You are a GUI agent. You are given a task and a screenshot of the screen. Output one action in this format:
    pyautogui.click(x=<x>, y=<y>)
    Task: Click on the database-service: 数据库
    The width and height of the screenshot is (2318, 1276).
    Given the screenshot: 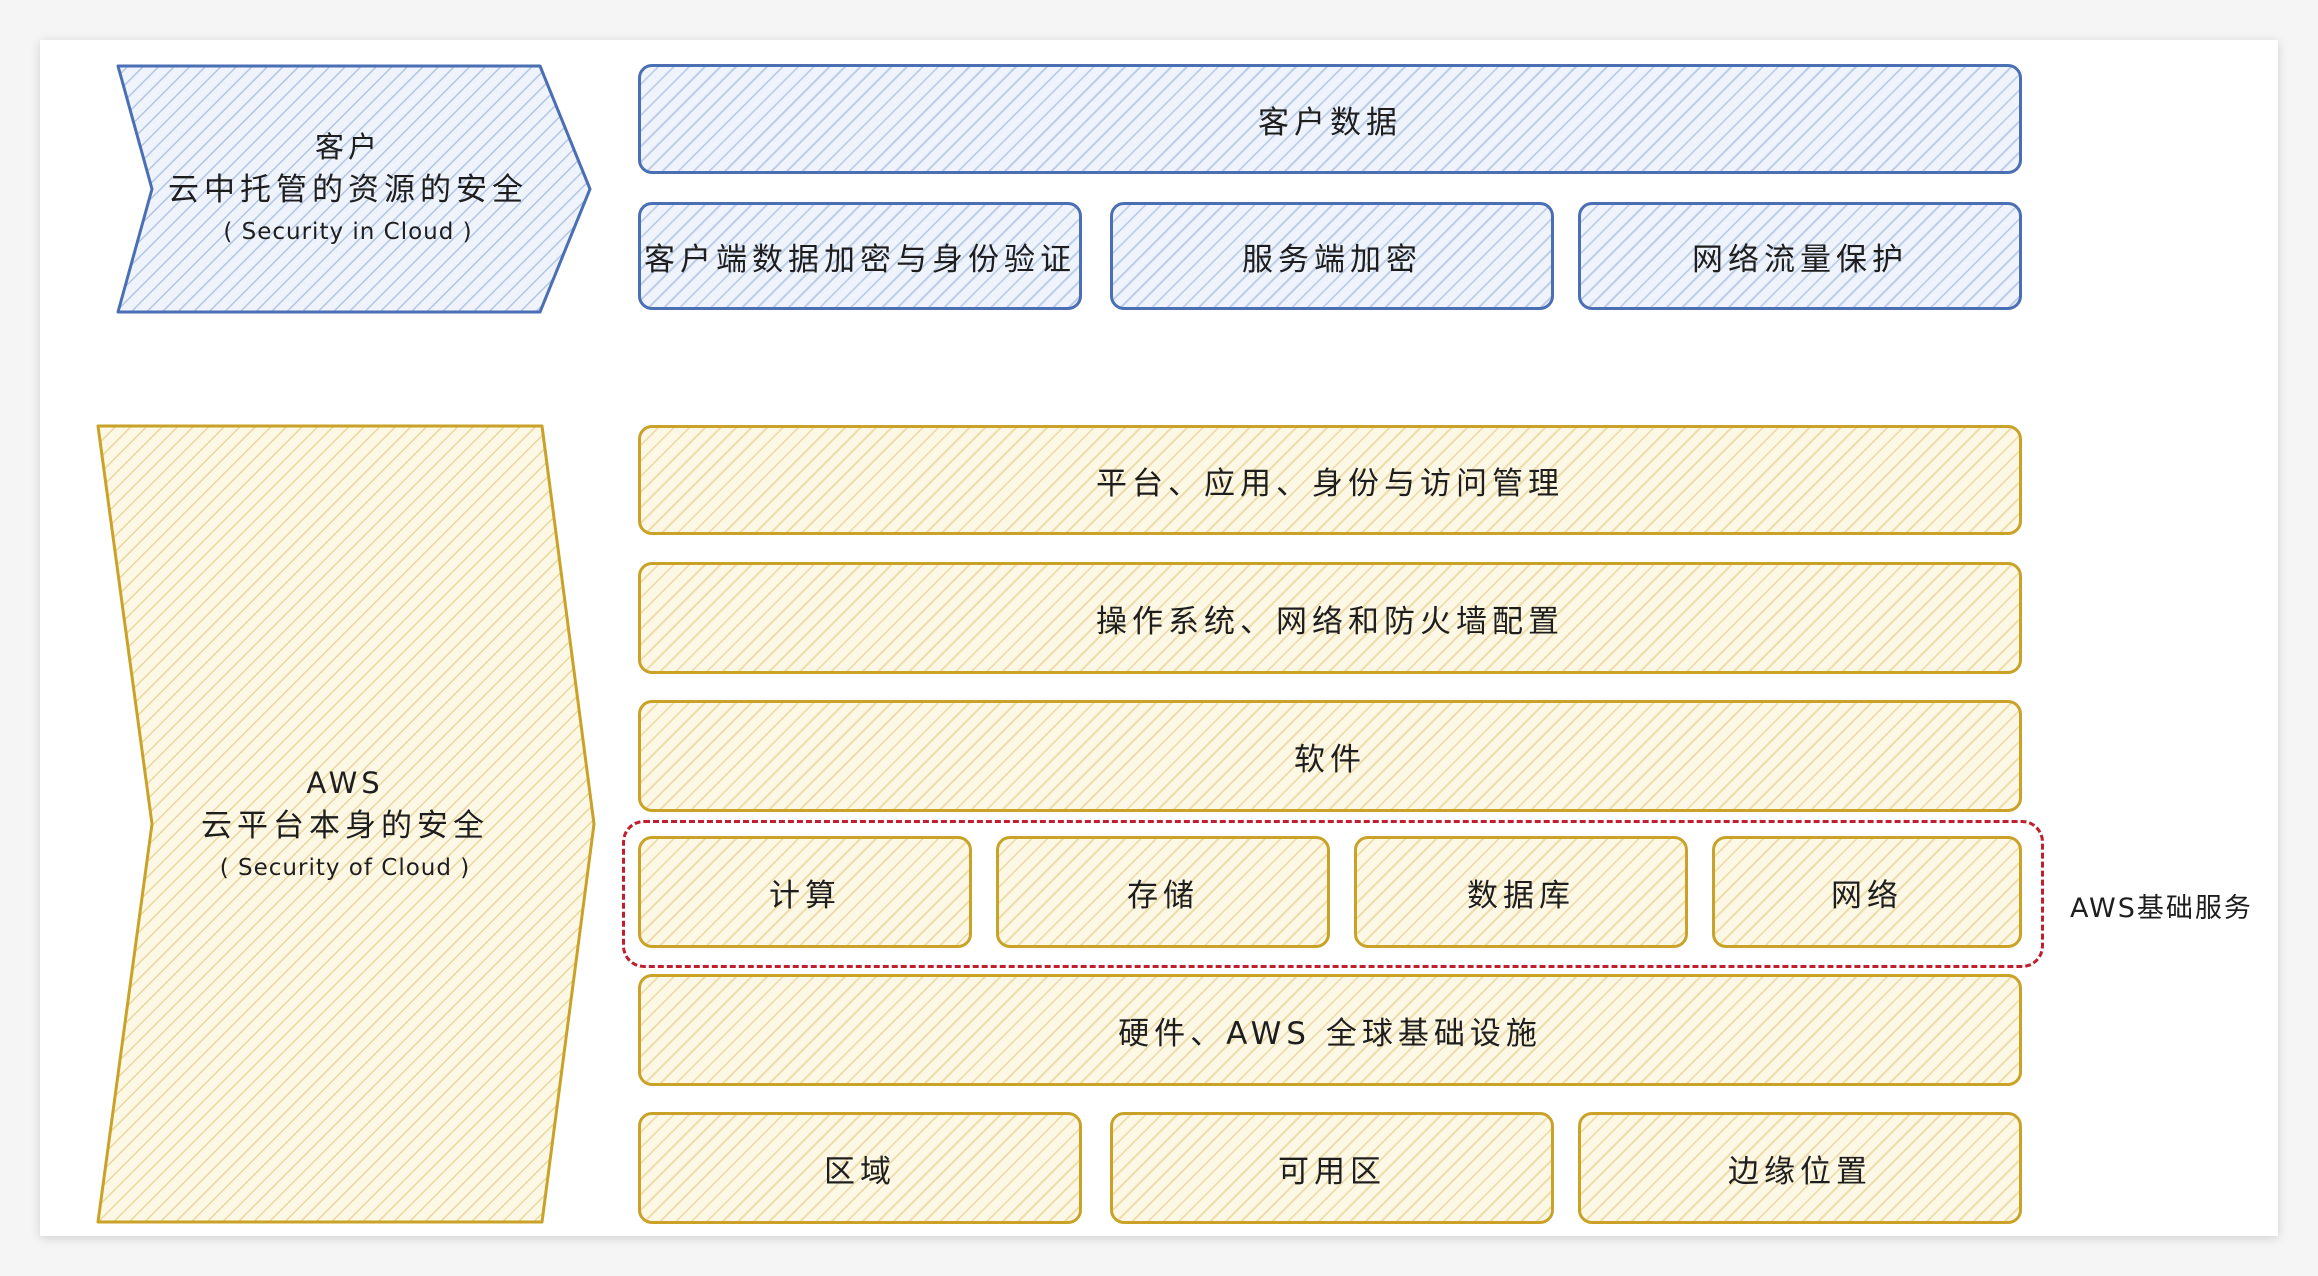 What is the action you would take?
    pyautogui.click(x=1521, y=892)
    